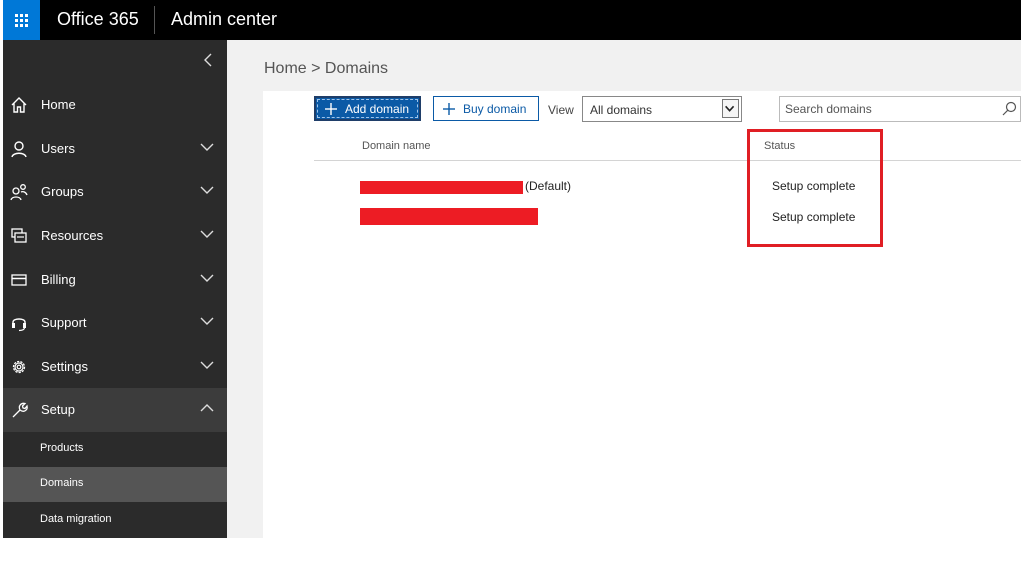 The height and width of the screenshot is (582, 1024). Describe the element at coordinates (154, 20) in the screenshot. I see `title-divider` at that location.